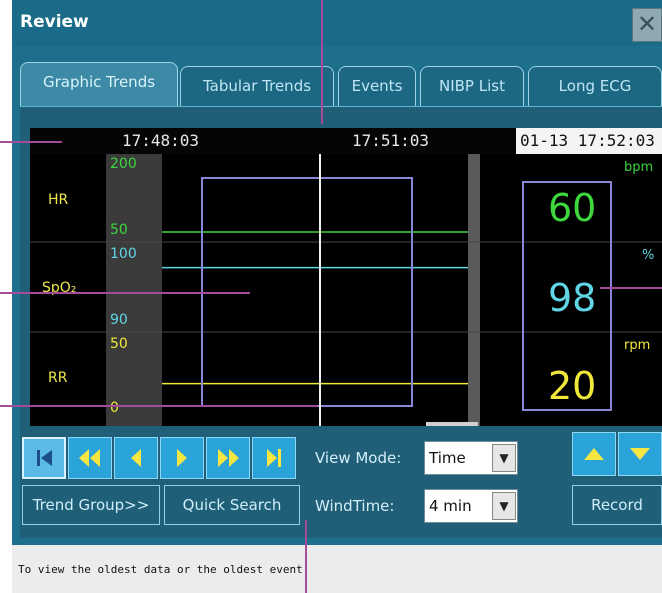  I want to click on callout-line-bottom, so click(306, 556).